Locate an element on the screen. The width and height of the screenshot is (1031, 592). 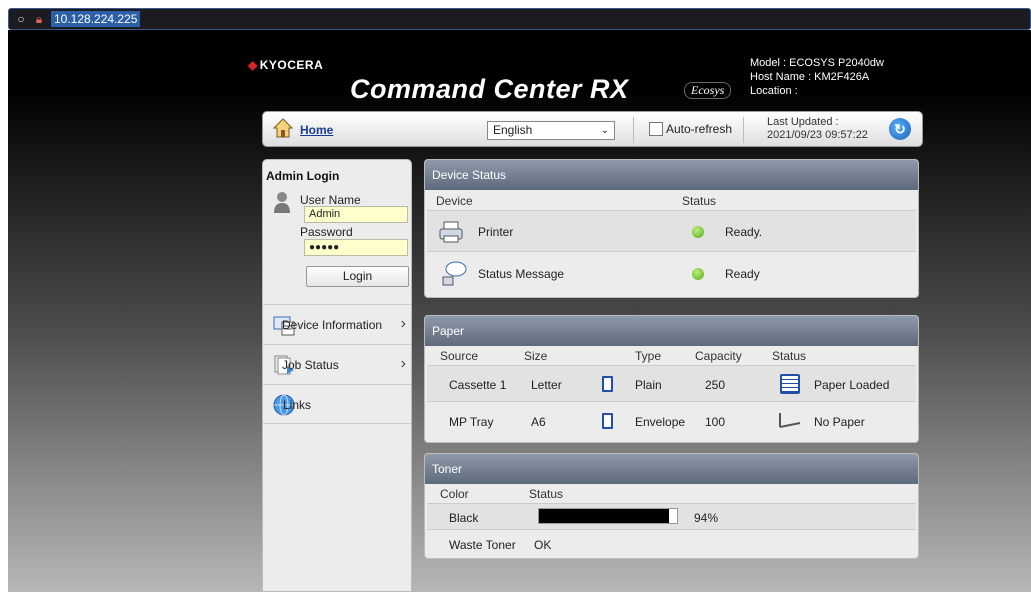
auto-refresh-toggle: Auto-refresh is located at coordinates (690, 129).